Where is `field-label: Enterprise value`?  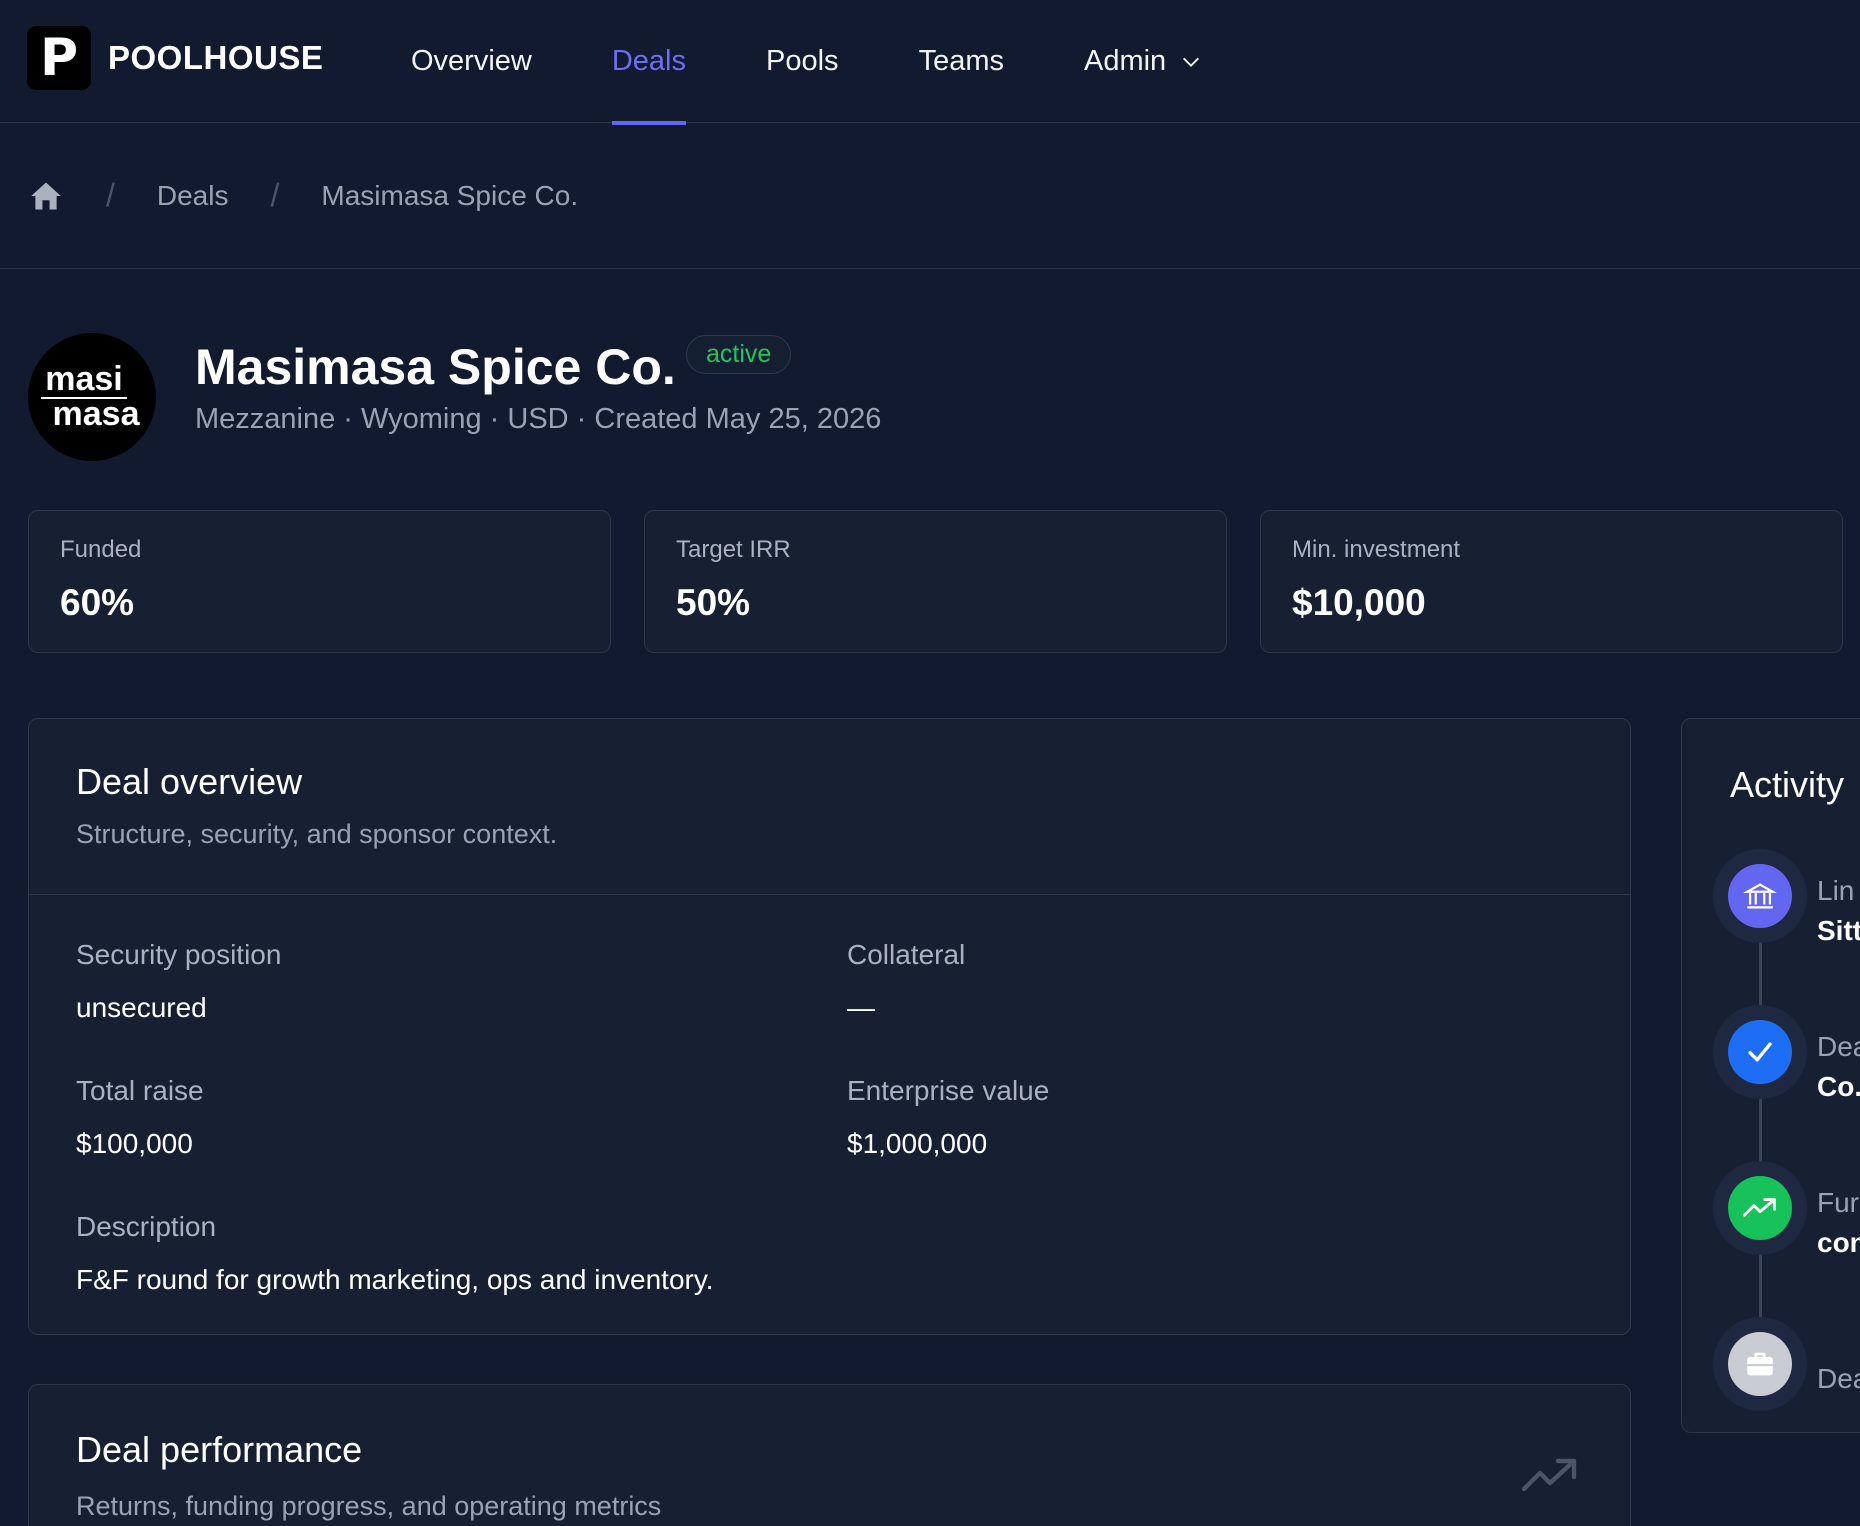 field-label: Enterprise value is located at coordinates (948, 1090).